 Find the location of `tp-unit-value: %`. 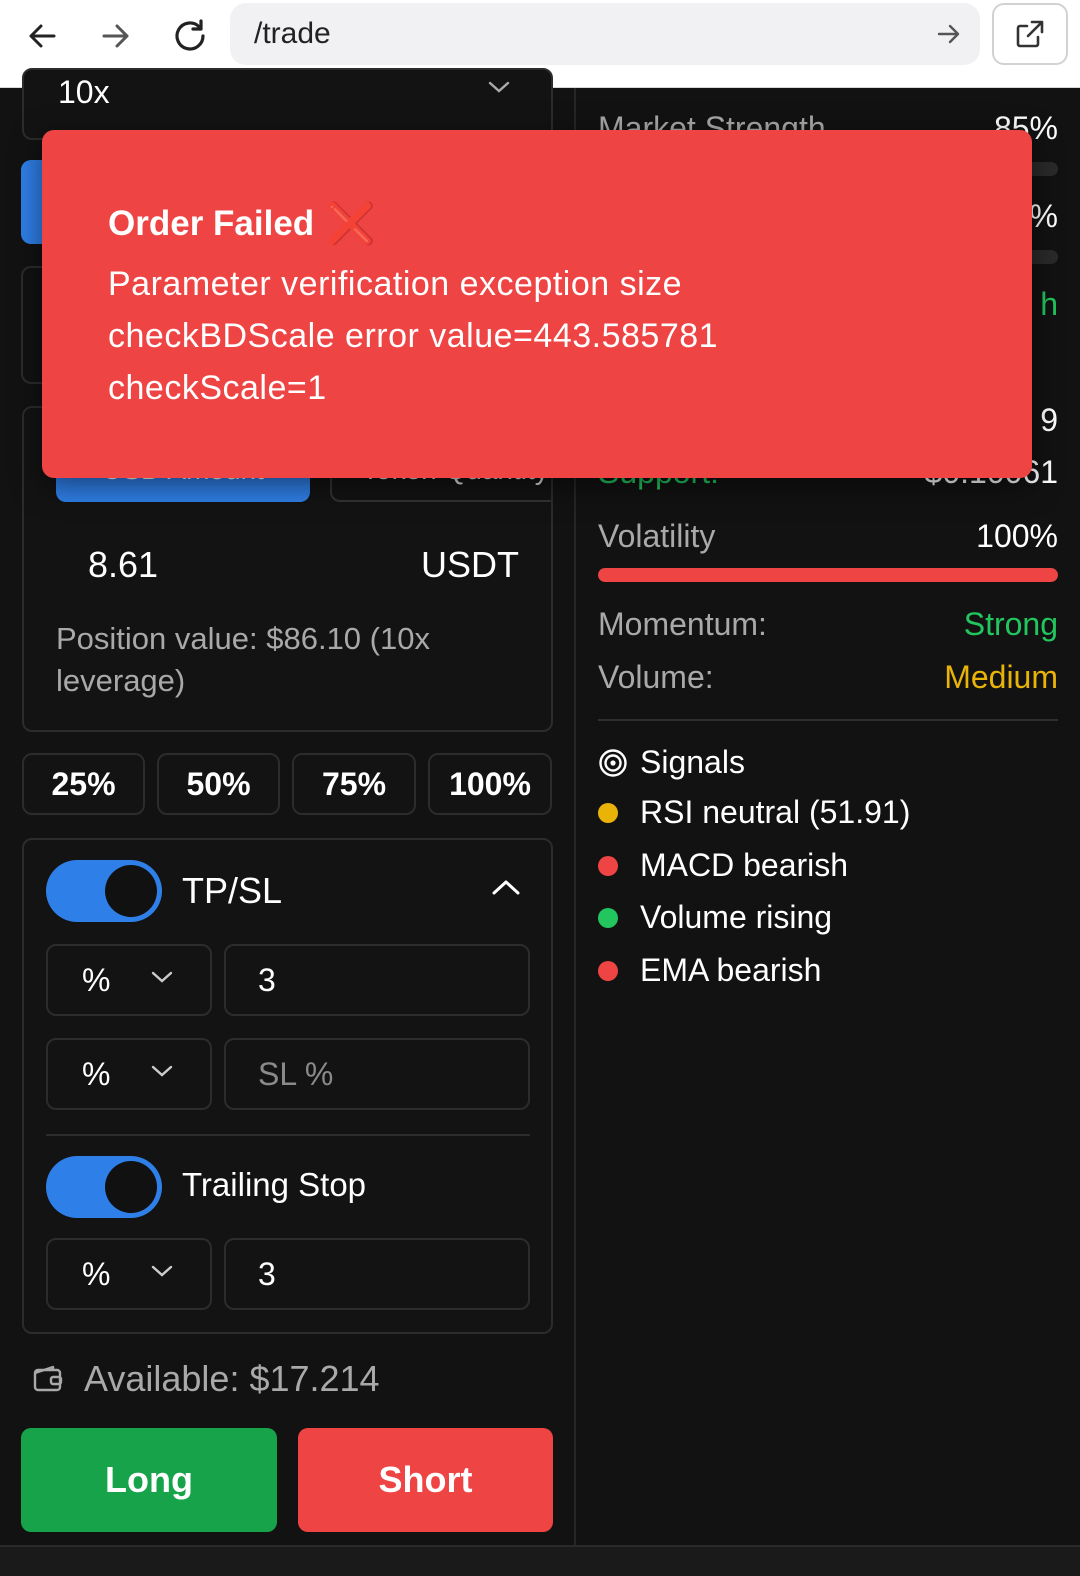

tp-unit-value: % is located at coordinates (96, 980).